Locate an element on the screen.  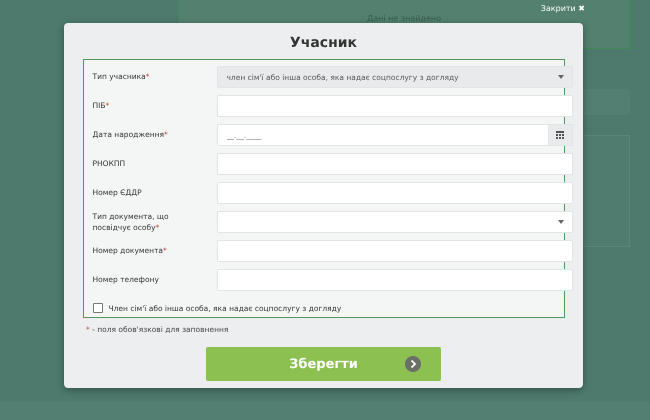
arrow-right-icon is located at coordinates (413, 364).